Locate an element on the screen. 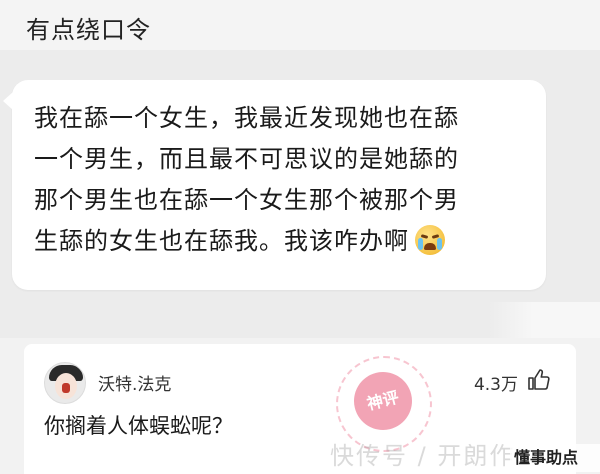  message-line: 生舔的女生也在舔我。我该咋办啊 is located at coordinates (281, 241).